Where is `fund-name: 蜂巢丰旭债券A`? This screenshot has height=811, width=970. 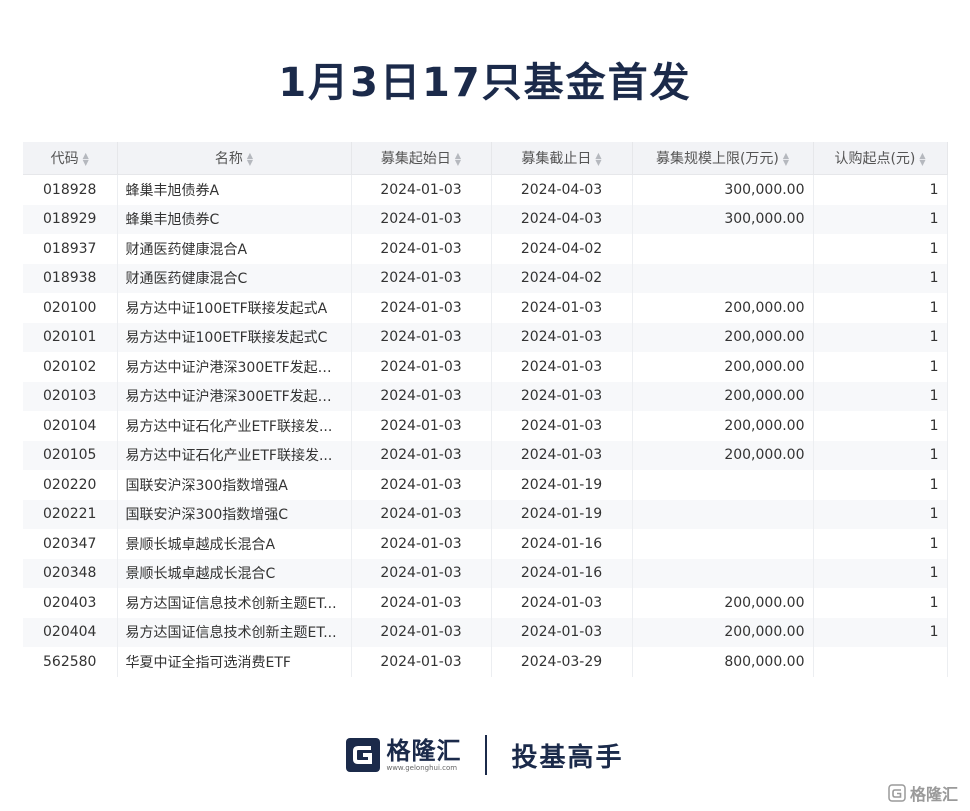 fund-name: 蜂巢丰旭债券A is located at coordinates (234, 189).